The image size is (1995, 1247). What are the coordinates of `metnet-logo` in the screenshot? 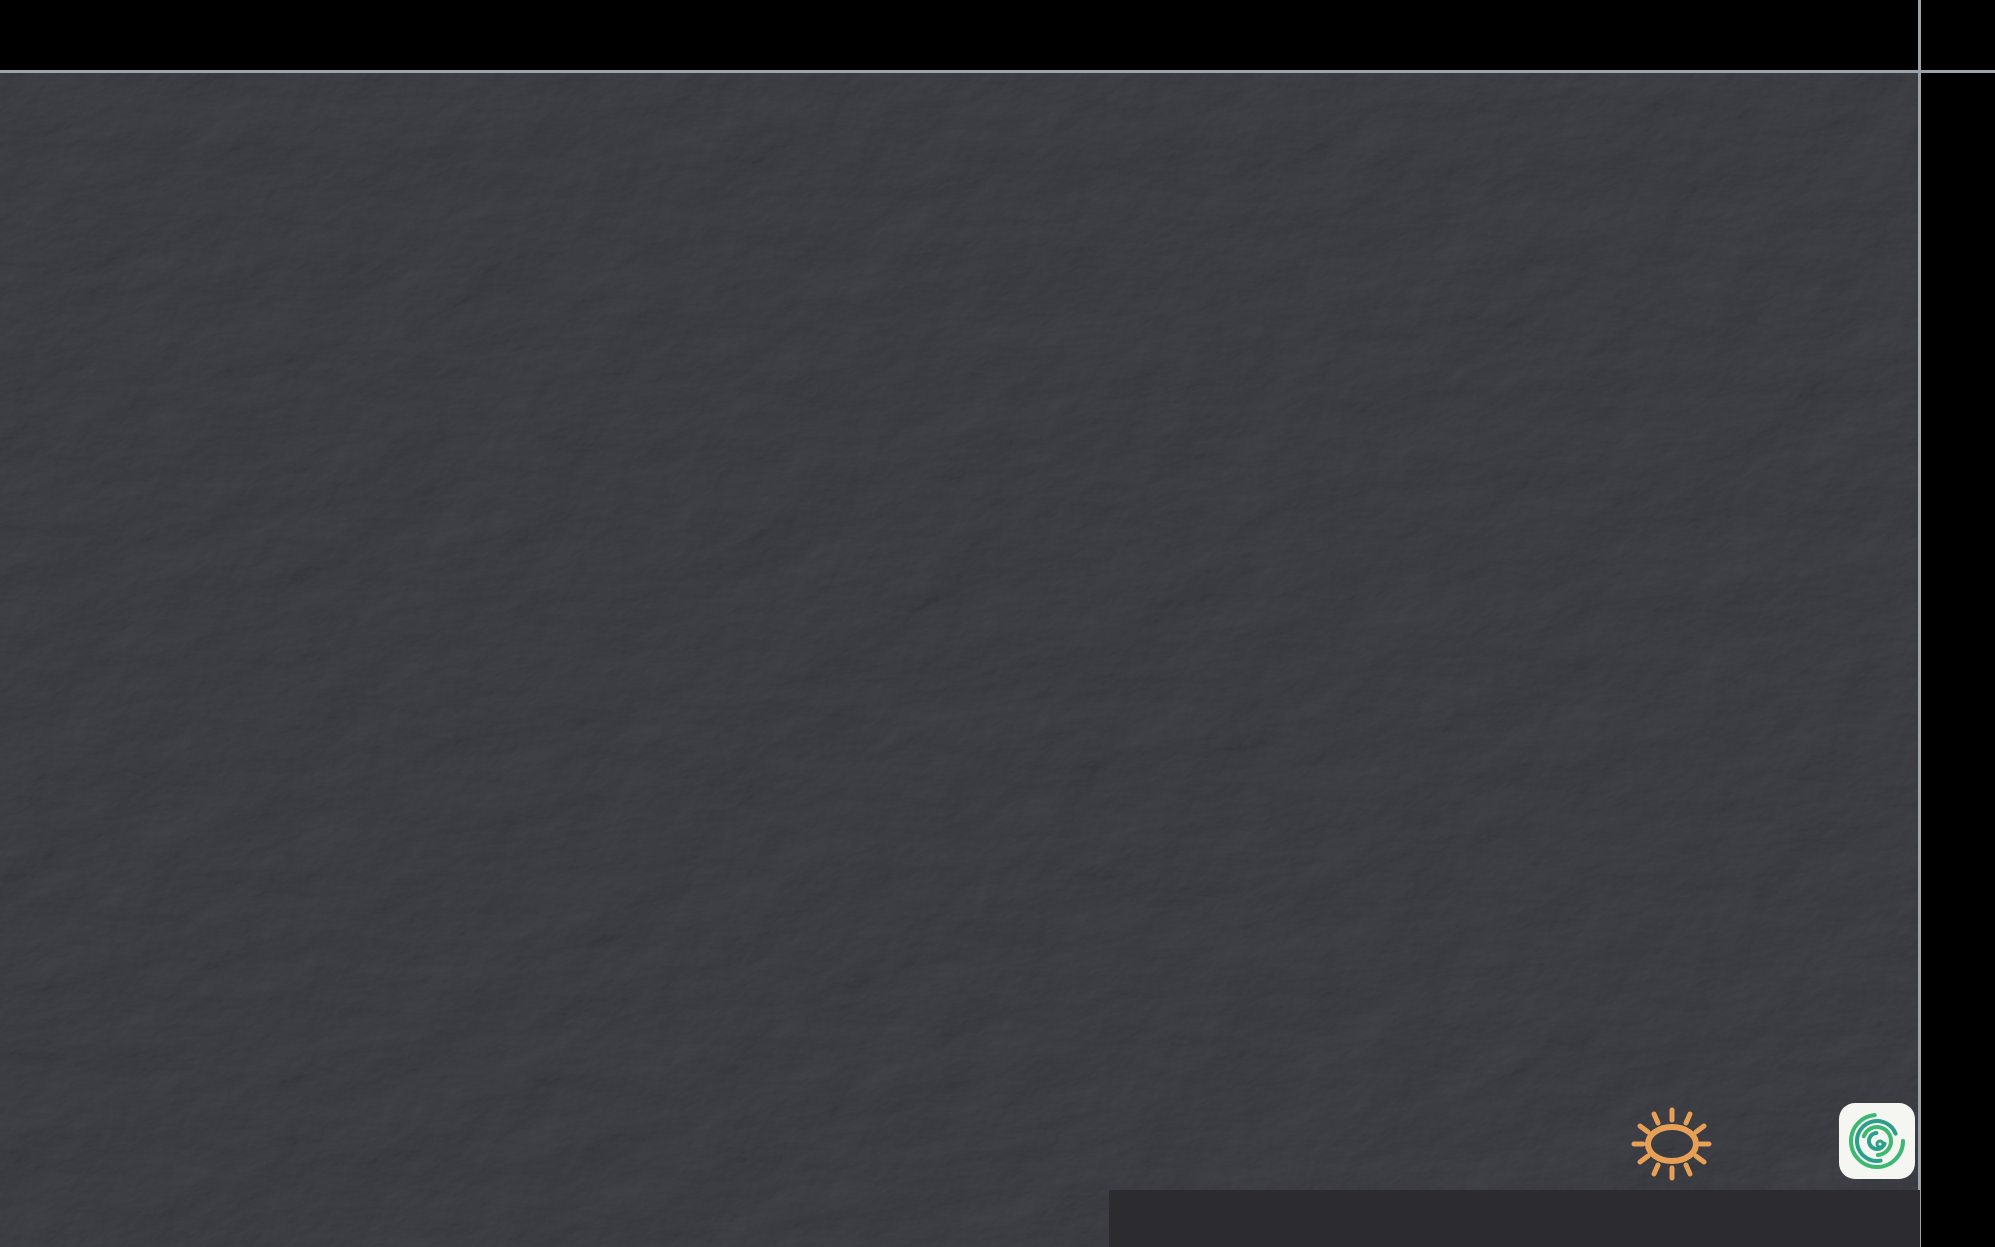 It's located at (1774, 1142).